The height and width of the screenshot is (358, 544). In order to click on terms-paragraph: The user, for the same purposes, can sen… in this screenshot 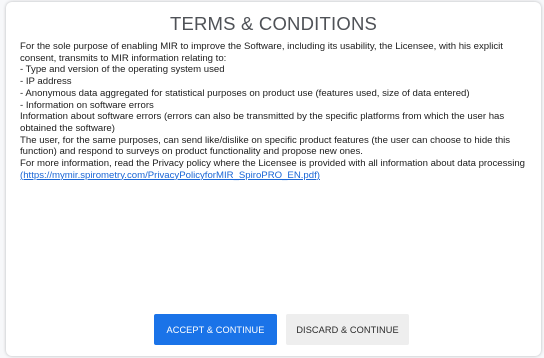, I will do `click(265, 146)`.